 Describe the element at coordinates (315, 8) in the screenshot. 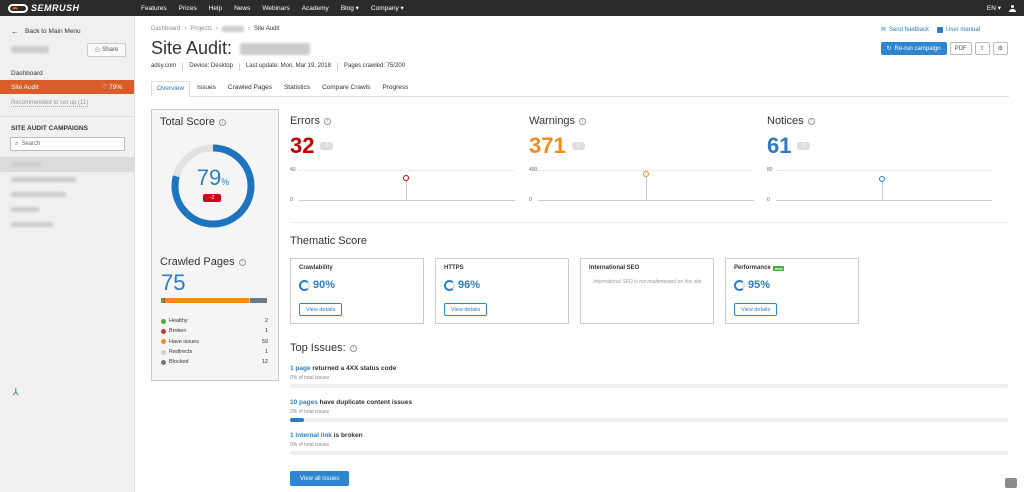

I see `nav-academy: Academy` at that location.